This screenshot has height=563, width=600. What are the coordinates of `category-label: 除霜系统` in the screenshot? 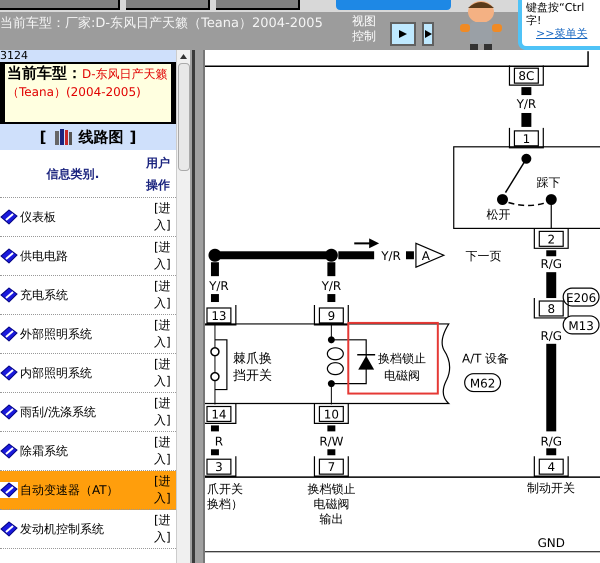 It's located at (44, 451).